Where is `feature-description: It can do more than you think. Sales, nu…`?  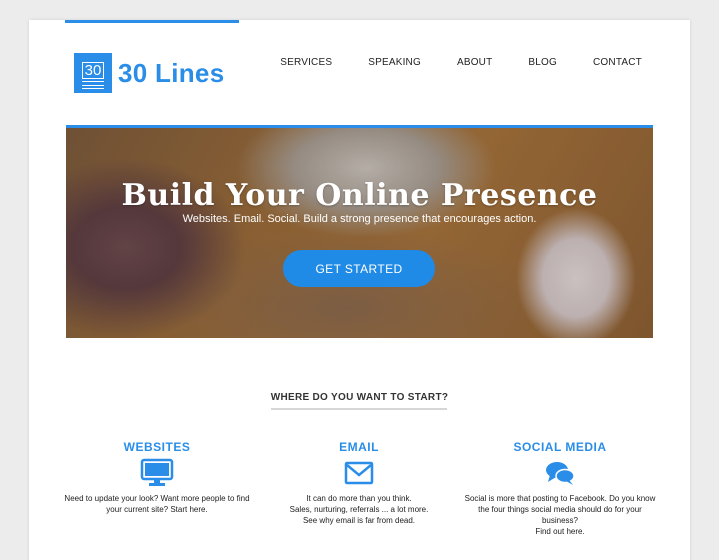
feature-description: It can do more than you think. Sales, nu… is located at coordinates (359, 509).